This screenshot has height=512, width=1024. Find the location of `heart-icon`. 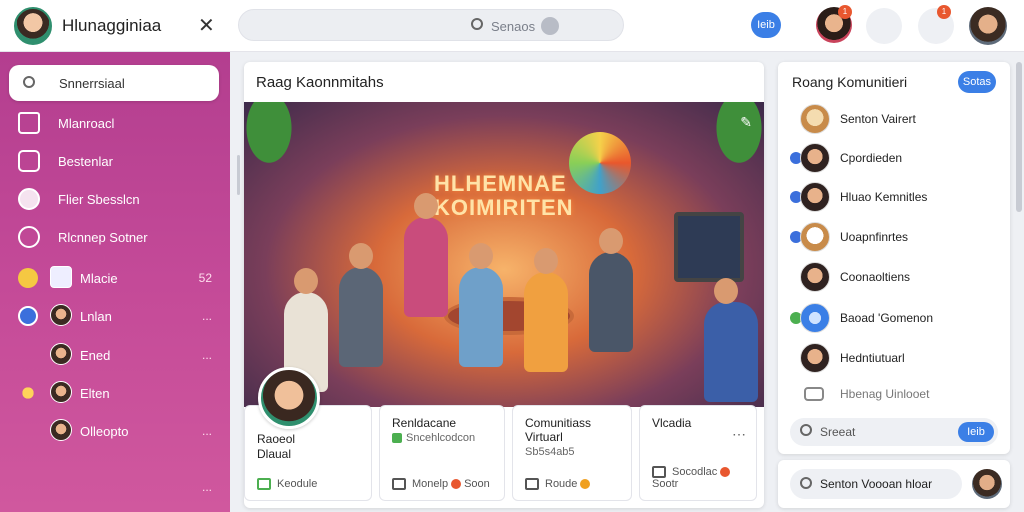

heart-icon is located at coordinates (29, 199).